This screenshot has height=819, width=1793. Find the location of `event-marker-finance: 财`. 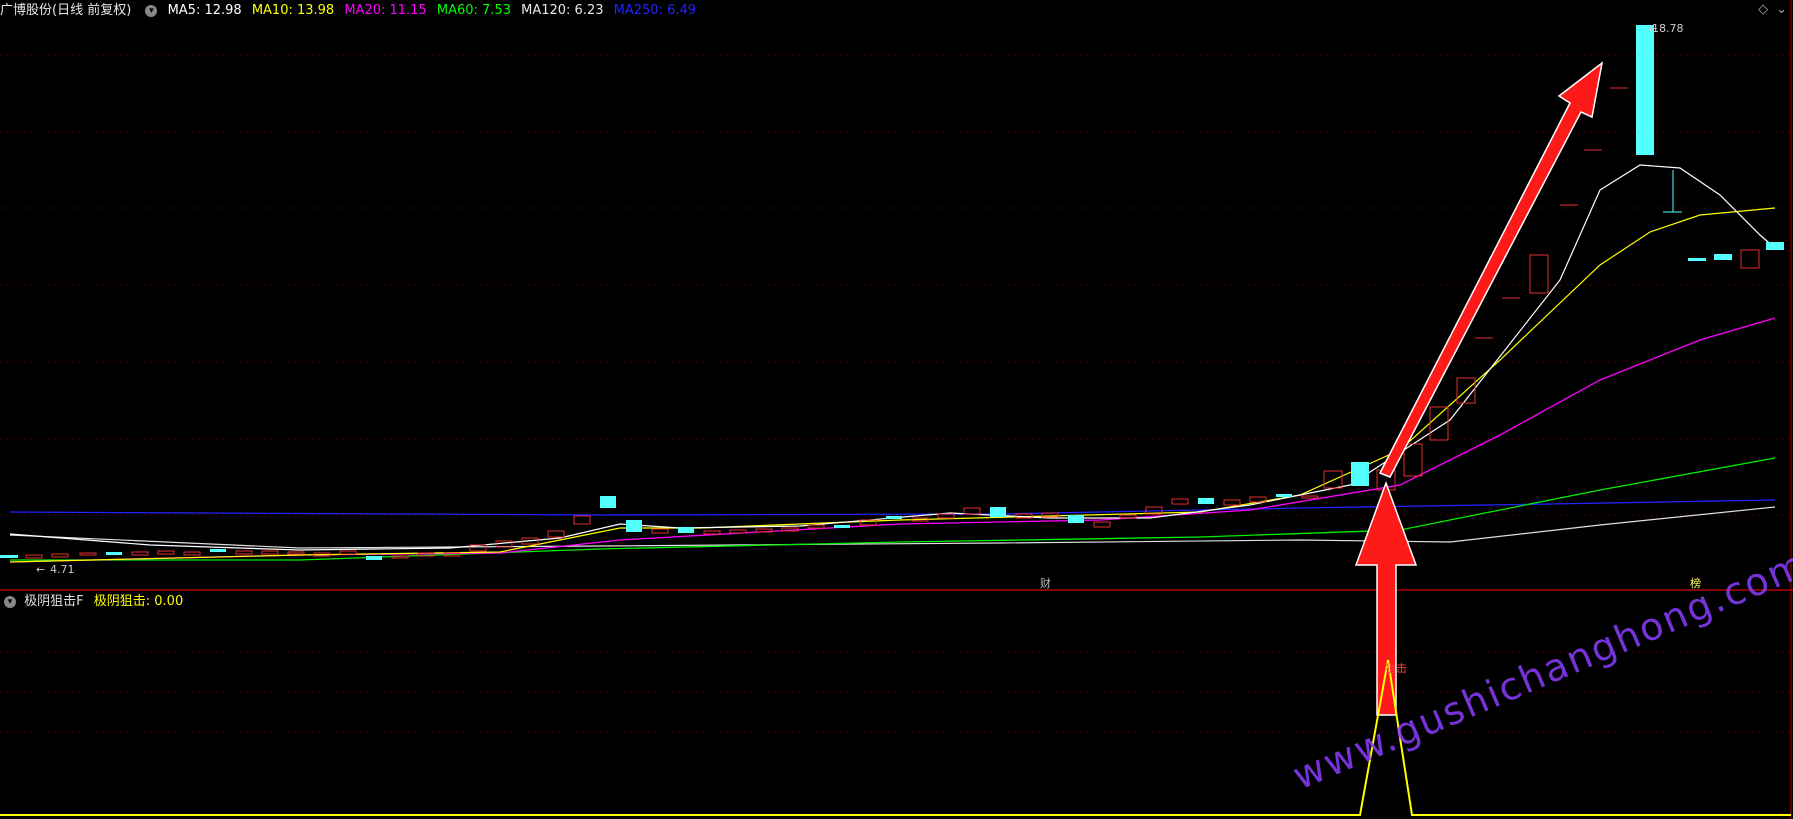

event-marker-finance: 财 is located at coordinates (1045, 583).